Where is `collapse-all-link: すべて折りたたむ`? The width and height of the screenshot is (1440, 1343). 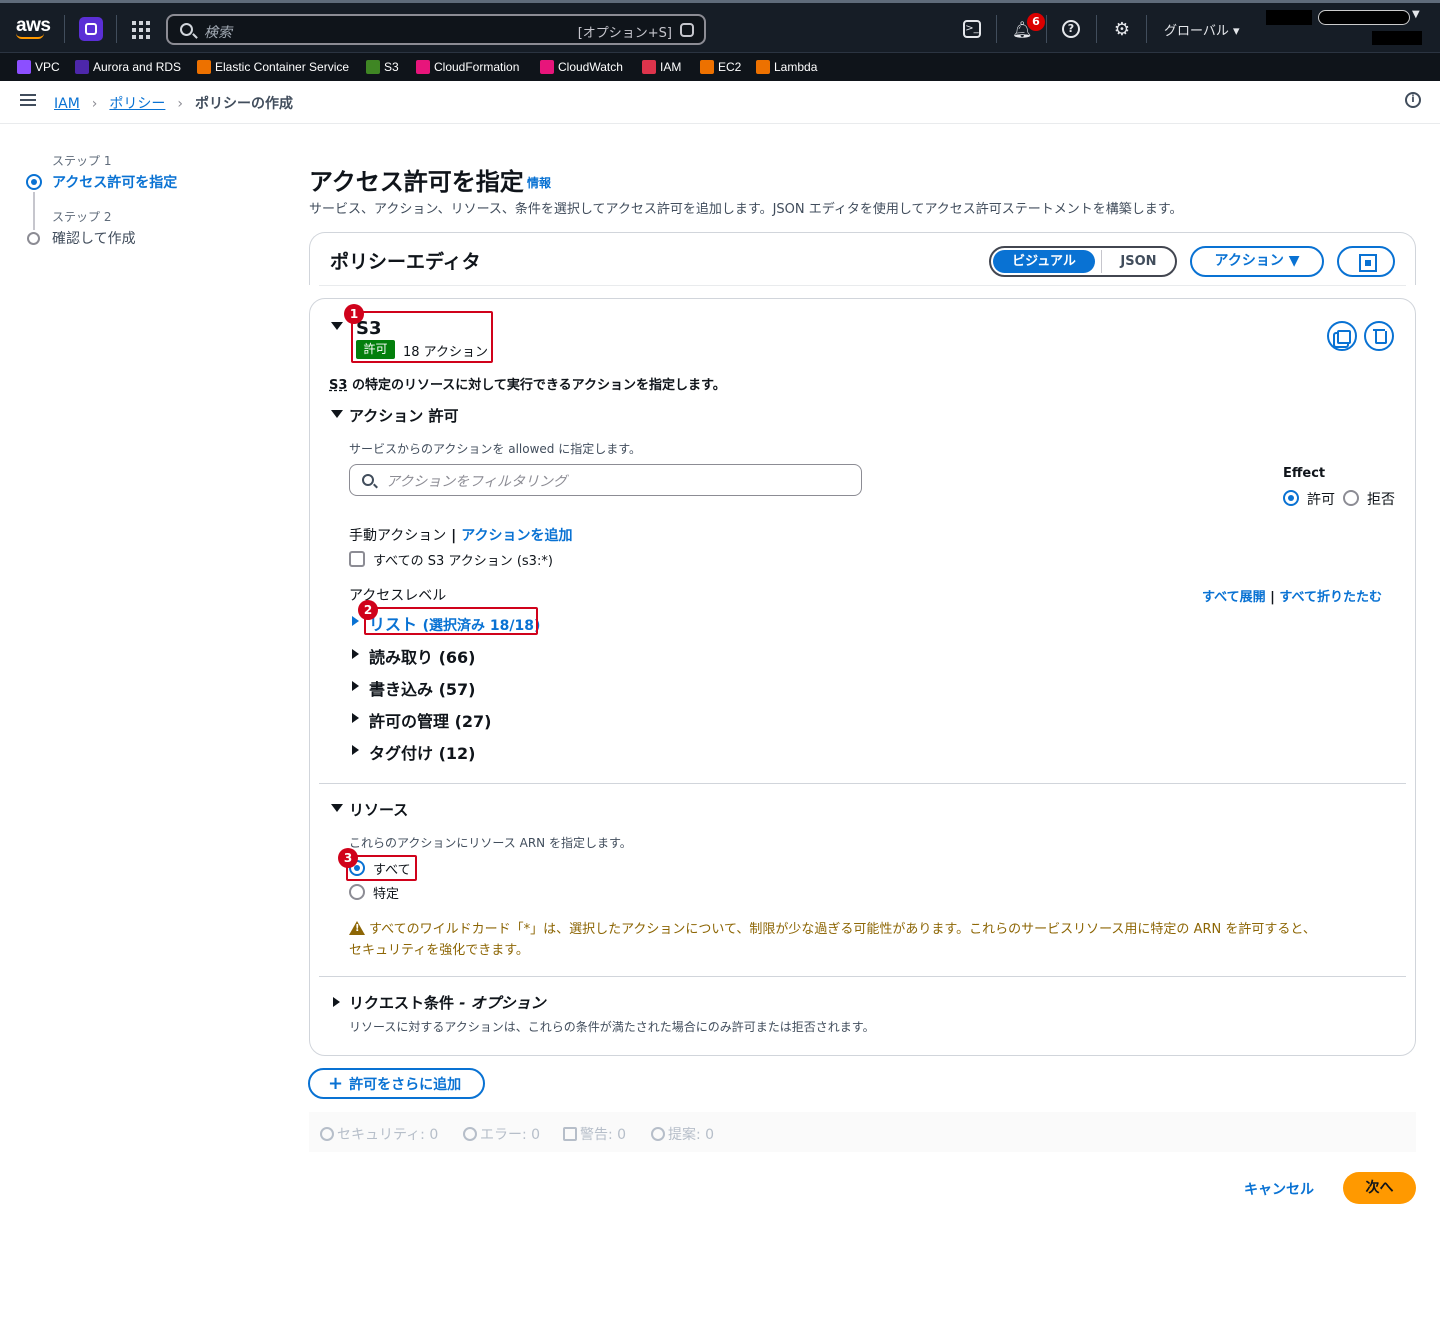 collapse-all-link: すべて折りたたむ is located at coordinates (1330, 597).